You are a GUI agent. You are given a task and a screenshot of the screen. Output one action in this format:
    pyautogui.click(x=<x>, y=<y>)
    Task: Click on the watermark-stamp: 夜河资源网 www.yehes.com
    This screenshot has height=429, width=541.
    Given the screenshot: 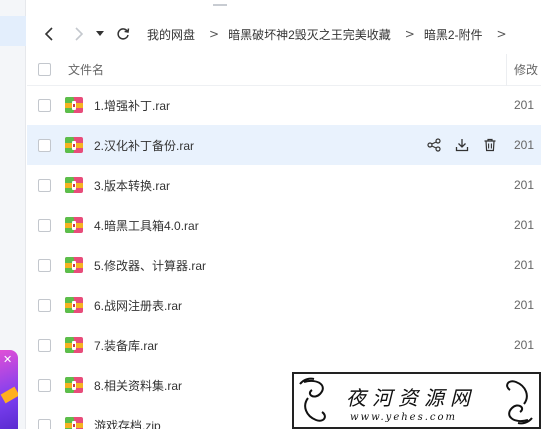 What is the action you would take?
    pyautogui.click(x=416, y=400)
    